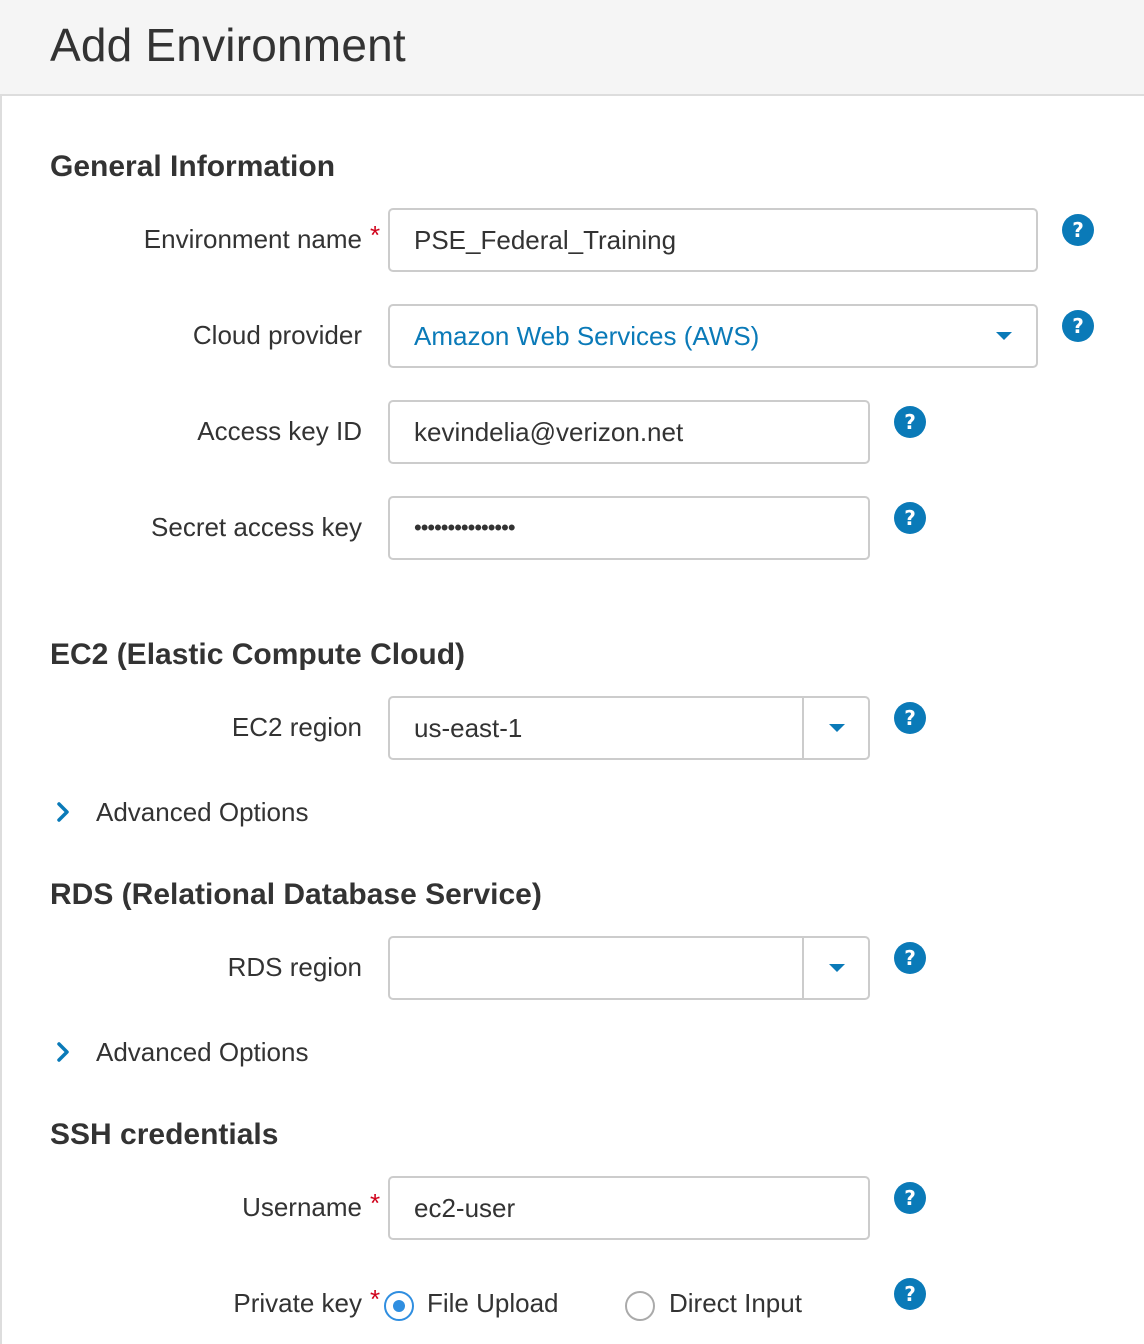 Image resolution: width=1144 pixels, height=1344 pixels. What do you see at coordinates (468, 727) in the screenshot?
I see `ec2-region-value: us-east-1` at bounding box center [468, 727].